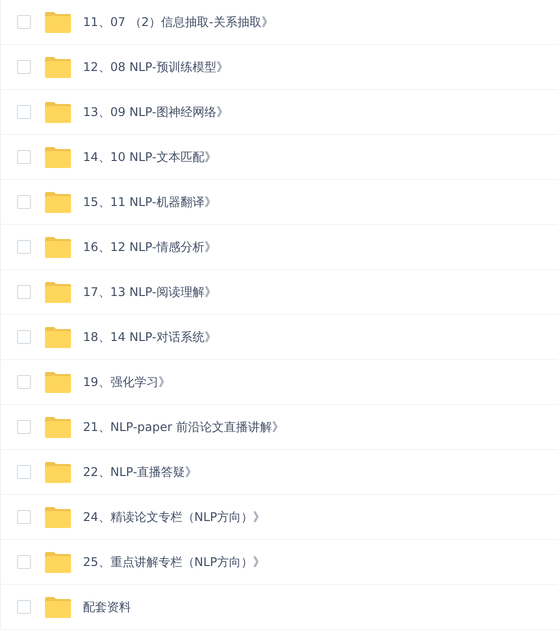 This screenshot has height=631, width=558. I want to click on folder-name: 19、强化学习》, so click(126, 382).